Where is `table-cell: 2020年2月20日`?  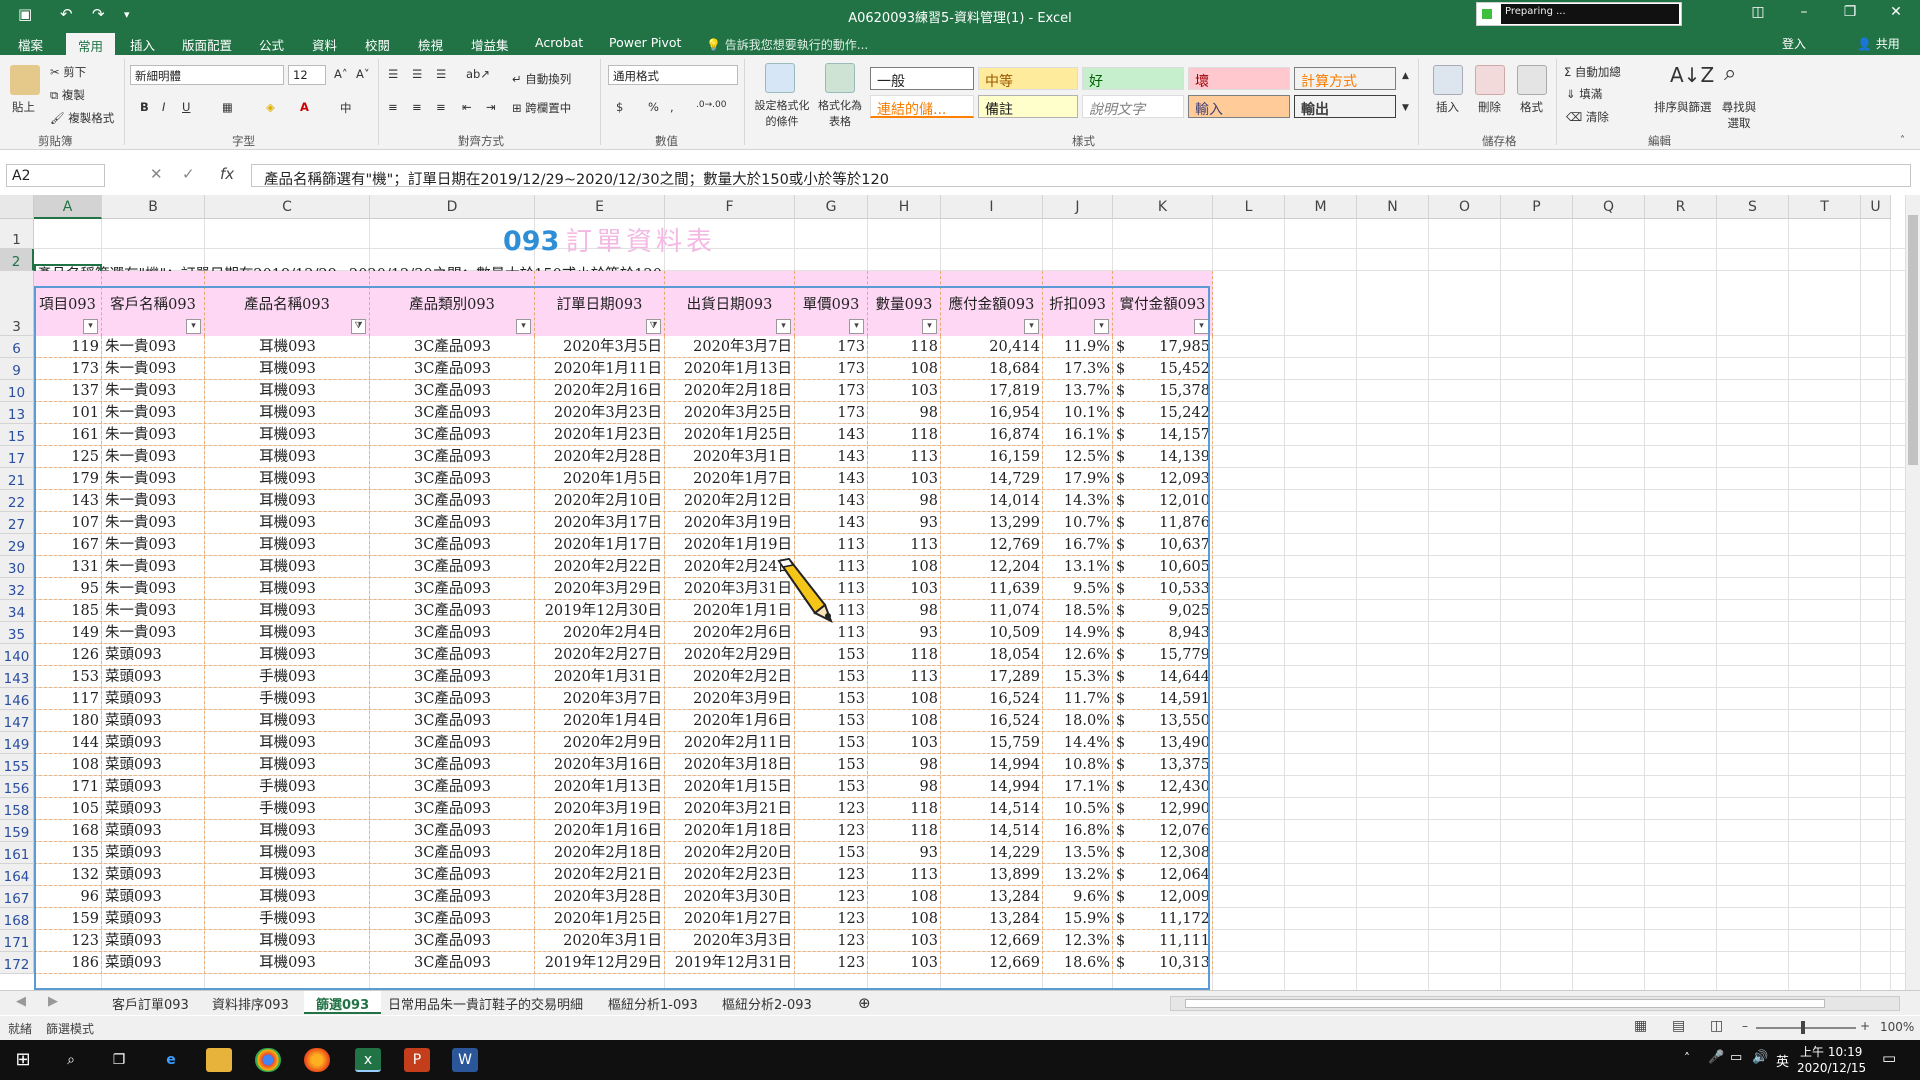 table-cell: 2020年2月20日 is located at coordinates (730, 853).